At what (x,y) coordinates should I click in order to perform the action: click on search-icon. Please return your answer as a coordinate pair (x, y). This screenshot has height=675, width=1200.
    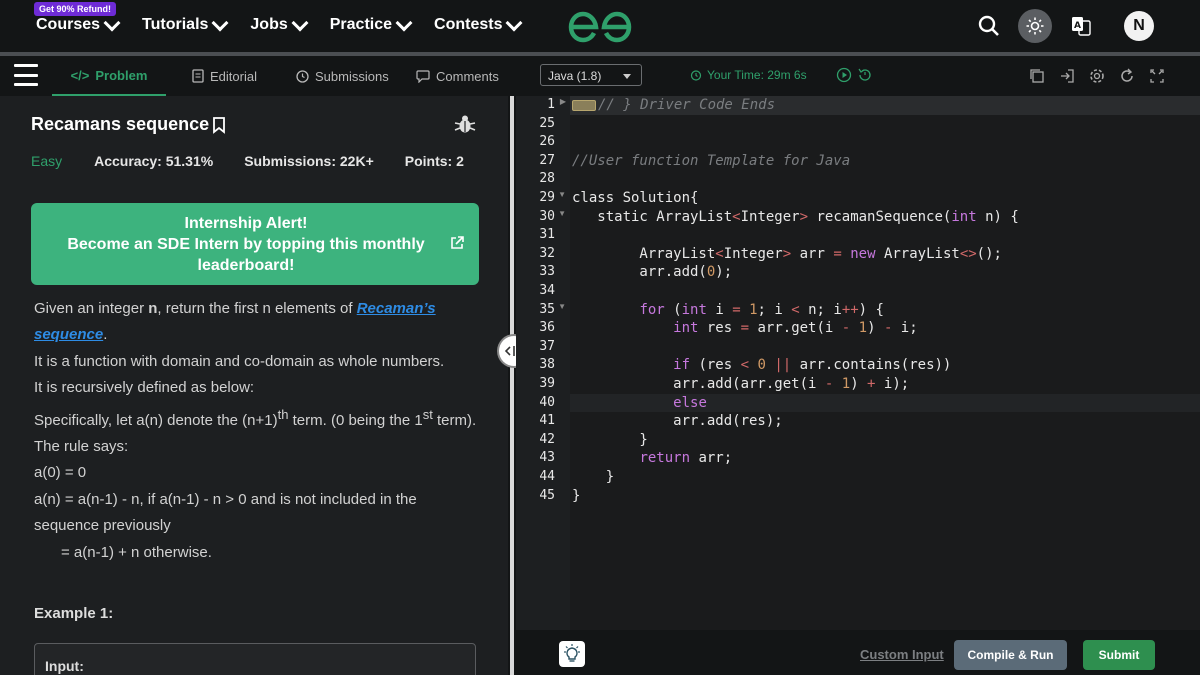
    Looking at the image, I should click on (989, 26).